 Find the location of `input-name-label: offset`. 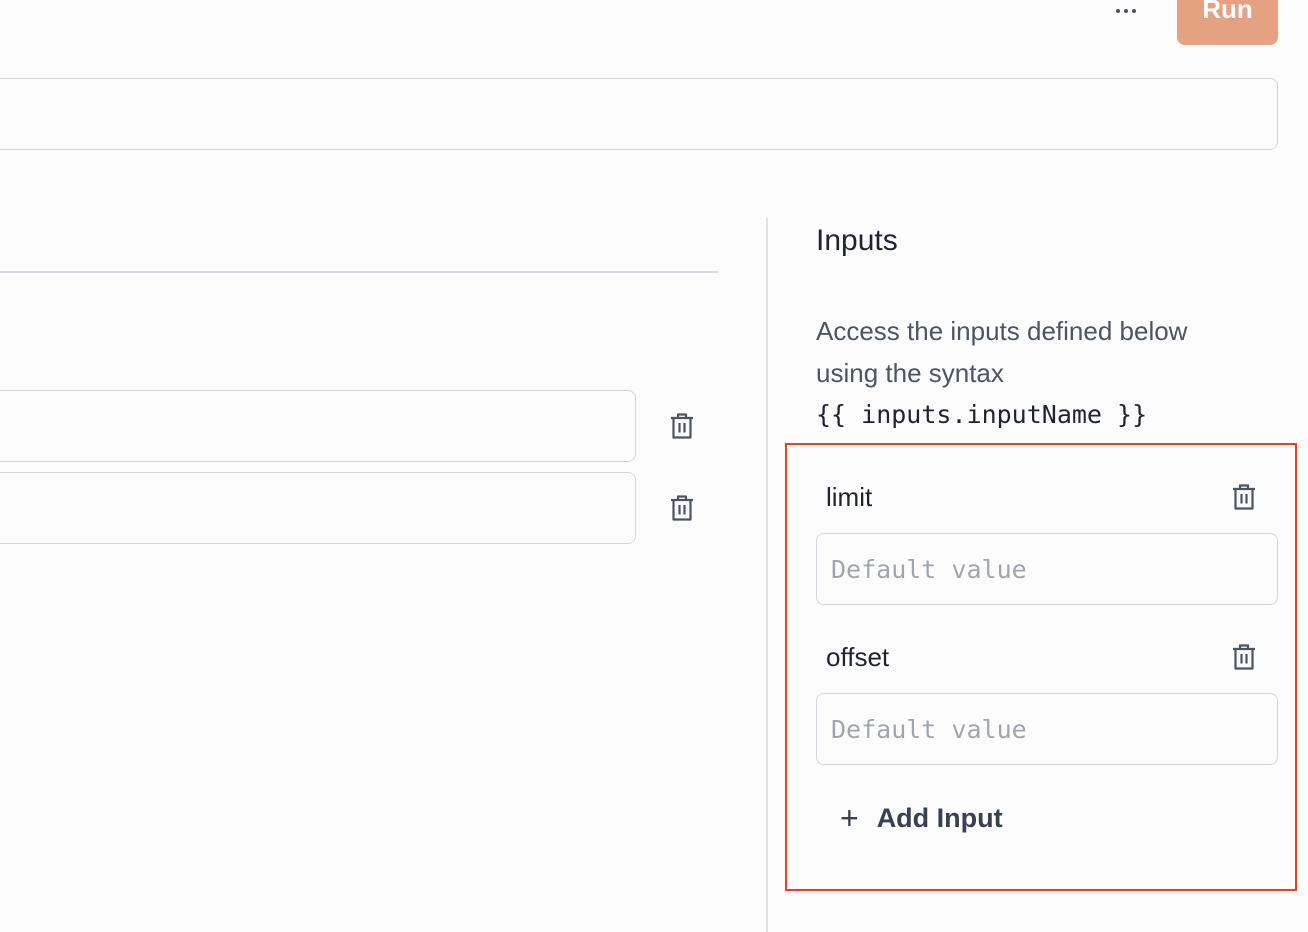

input-name-label: offset is located at coordinates (858, 657).